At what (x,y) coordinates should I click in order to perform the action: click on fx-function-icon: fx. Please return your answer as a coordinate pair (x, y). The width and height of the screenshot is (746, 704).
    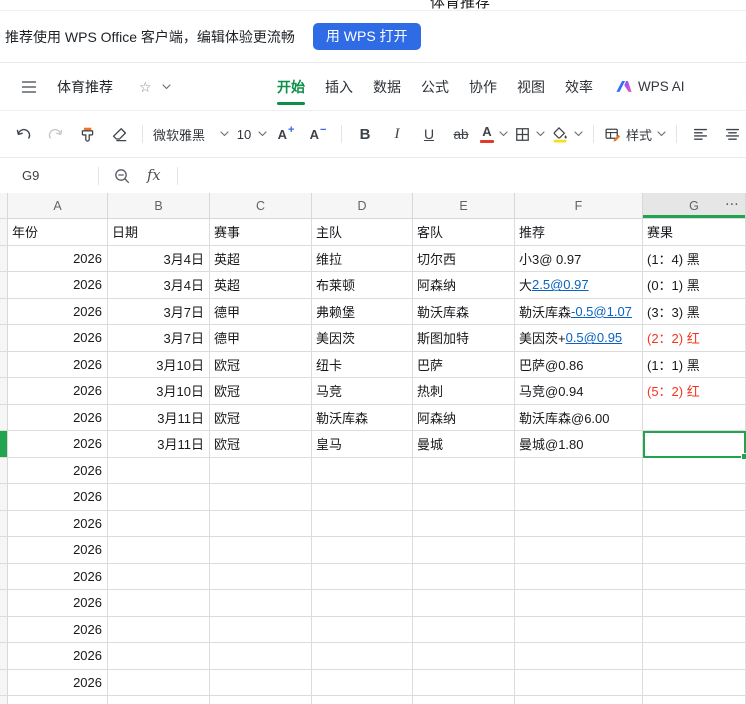
    Looking at the image, I should click on (154, 176).